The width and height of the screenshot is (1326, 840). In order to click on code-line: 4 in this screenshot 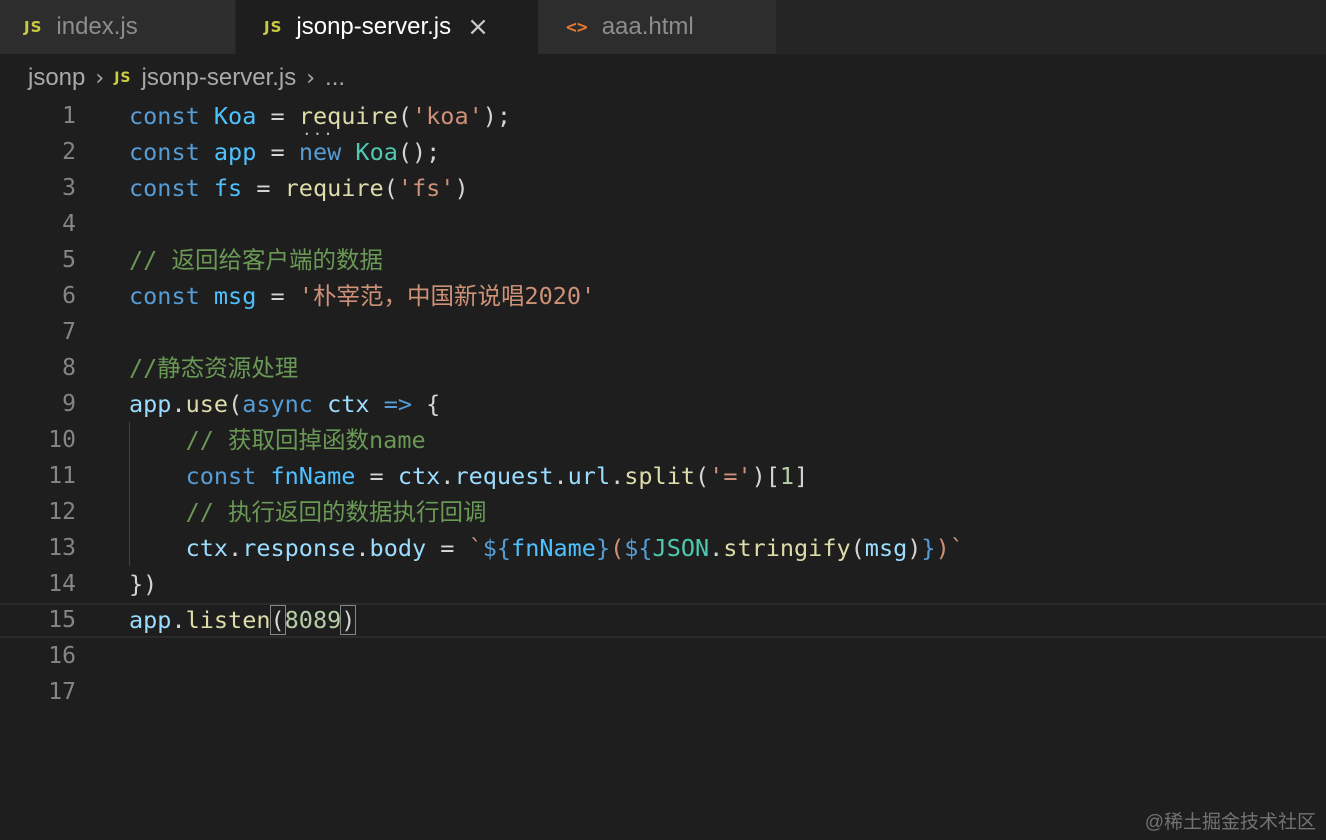, I will do `click(663, 224)`.